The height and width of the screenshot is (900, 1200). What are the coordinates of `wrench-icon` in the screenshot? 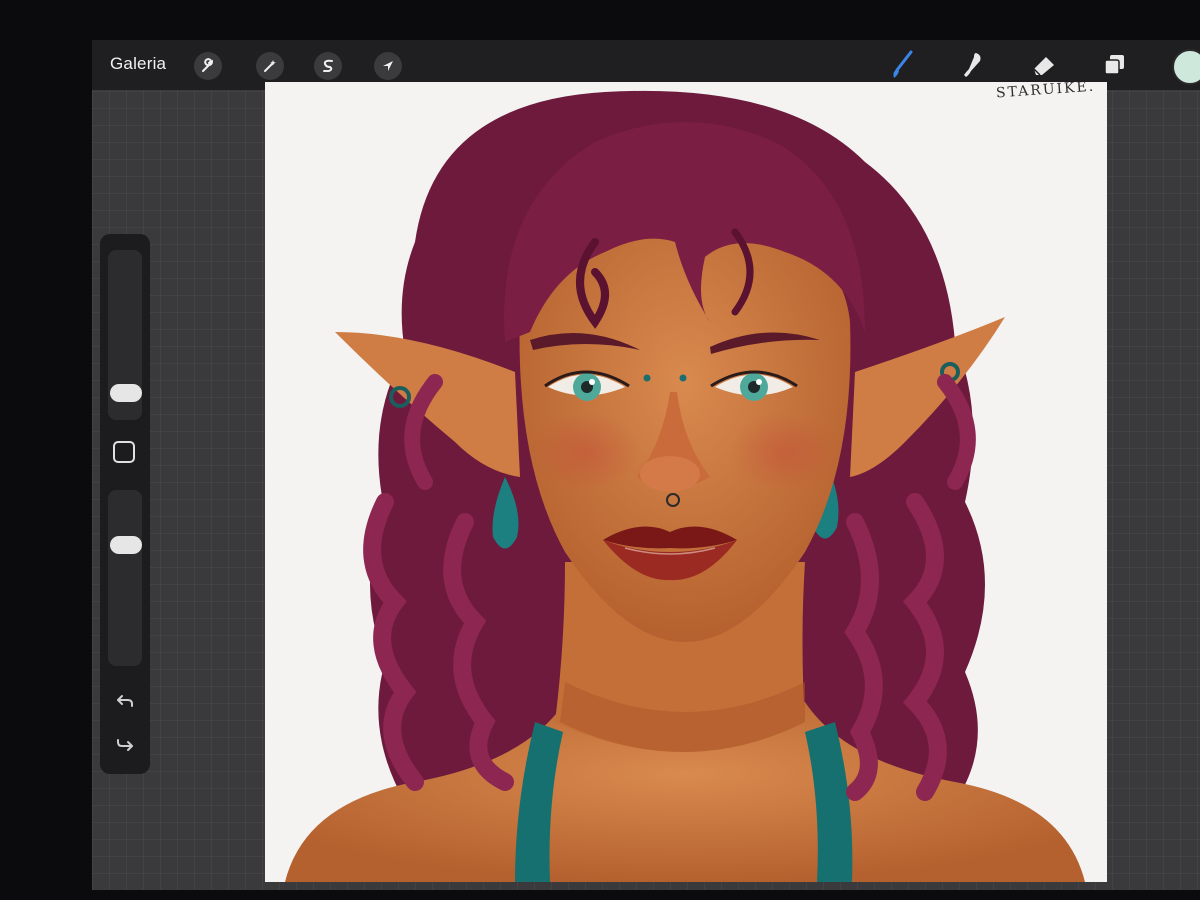 It's located at (208, 66).